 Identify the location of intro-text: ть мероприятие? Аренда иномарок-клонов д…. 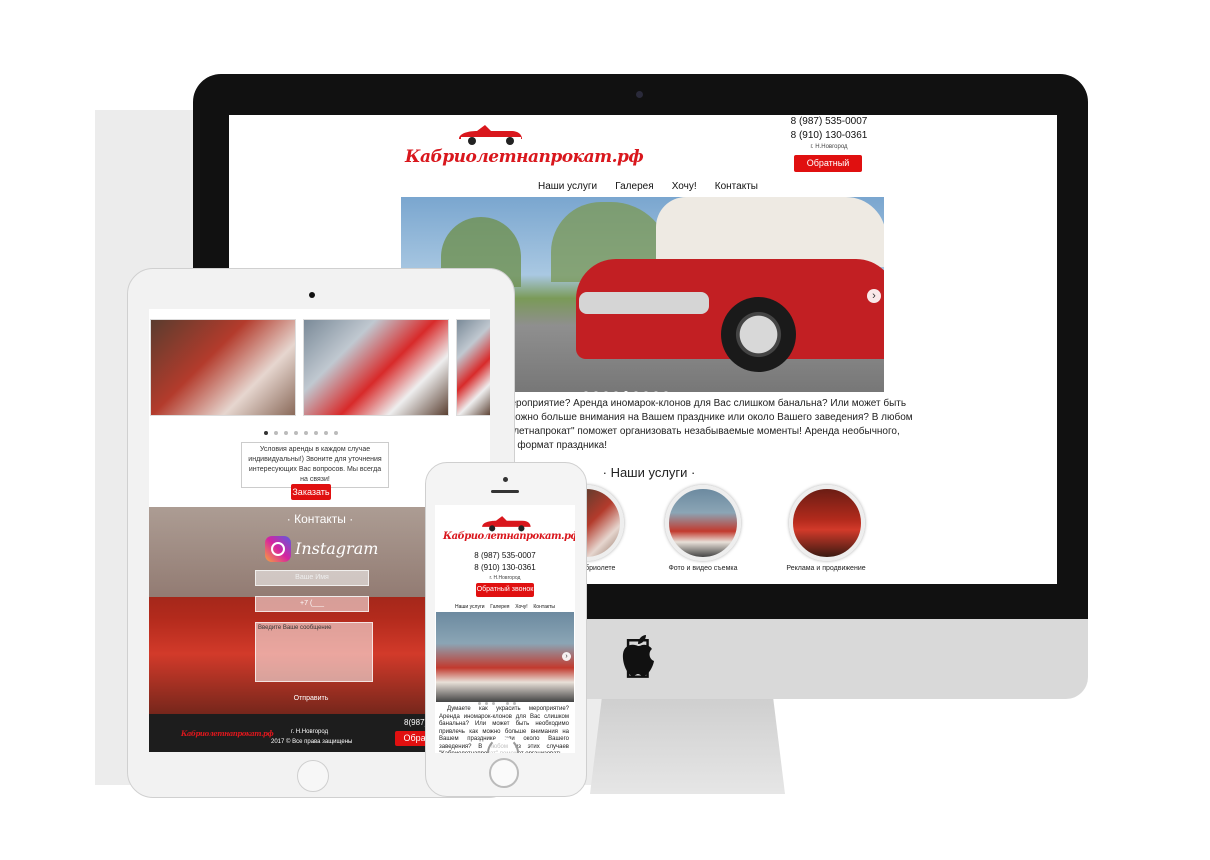
(702, 425).